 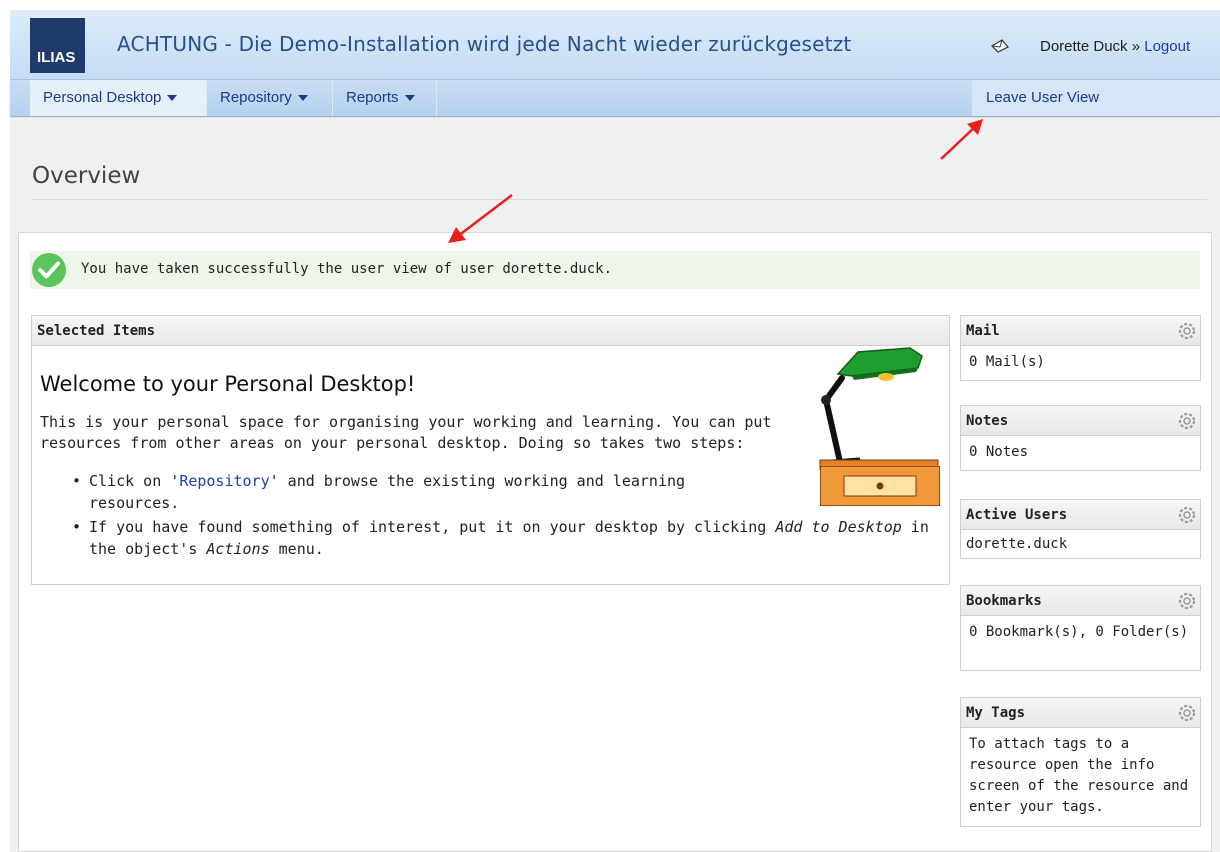 What do you see at coordinates (57, 45) in the screenshot?
I see `ilias-logo: ILIAS` at bounding box center [57, 45].